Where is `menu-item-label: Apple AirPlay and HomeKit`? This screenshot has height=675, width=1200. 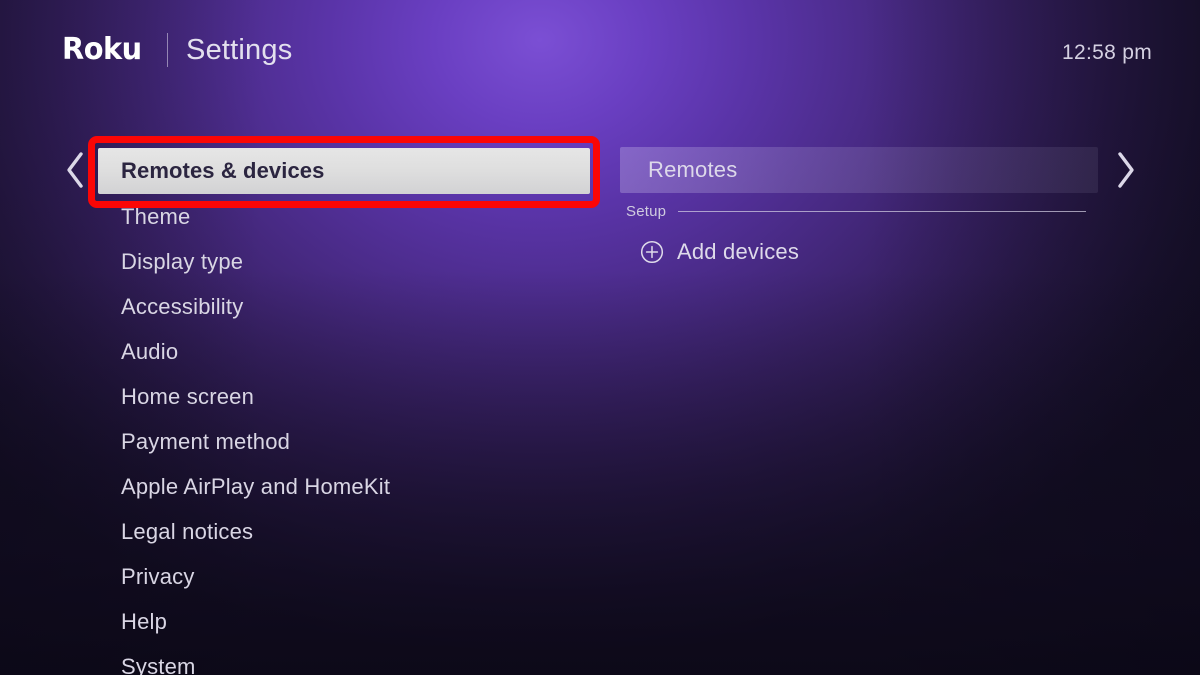
menu-item-label: Apple AirPlay and HomeKit is located at coordinates (256, 486).